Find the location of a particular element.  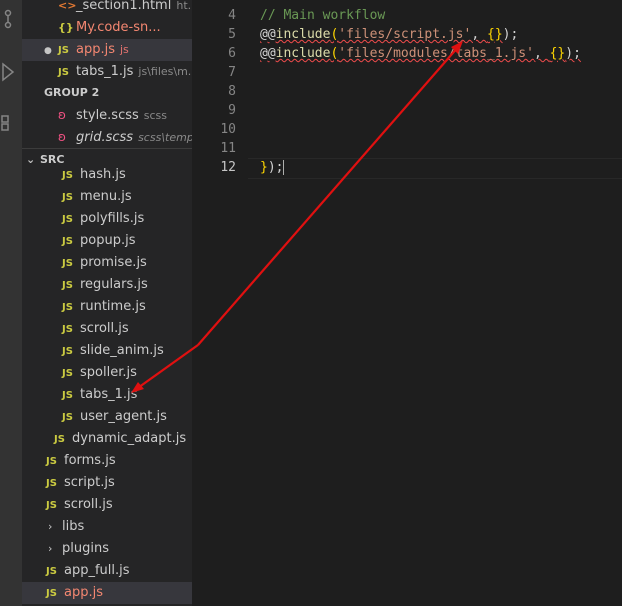

closing-paren: ); is located at coordinates (275, 167).